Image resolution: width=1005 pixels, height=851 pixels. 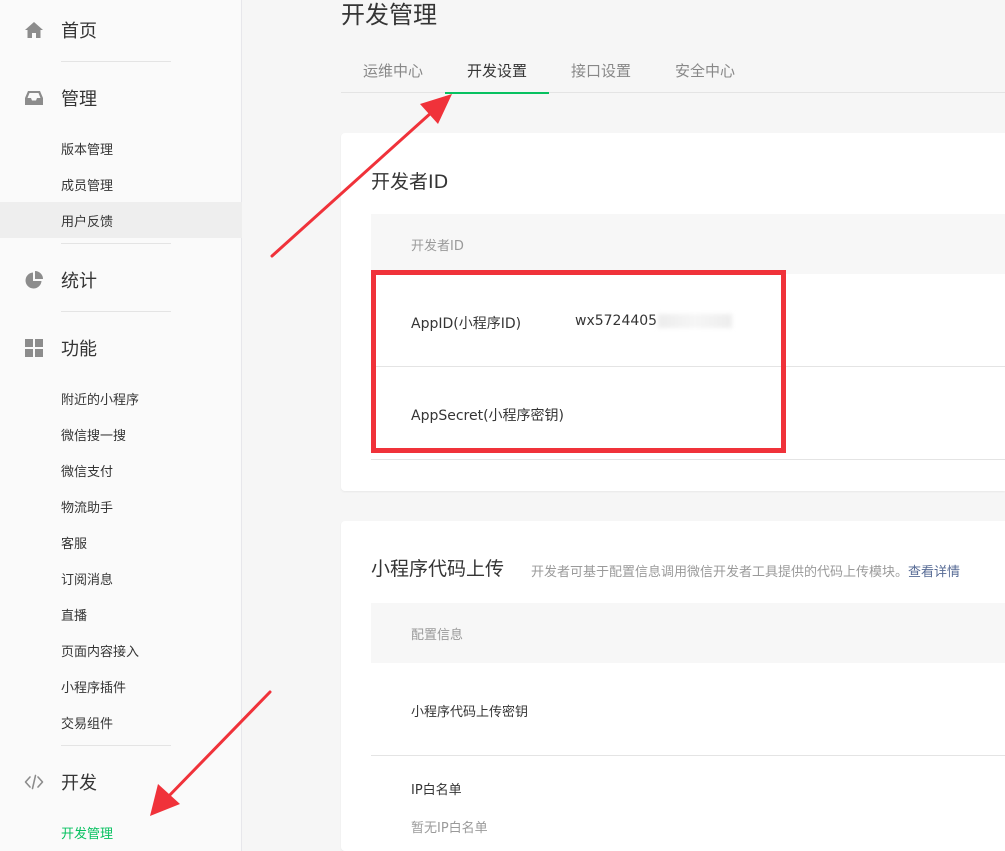 I want to click on sidebar-item-label: 功能, so click(x=79, y=349).